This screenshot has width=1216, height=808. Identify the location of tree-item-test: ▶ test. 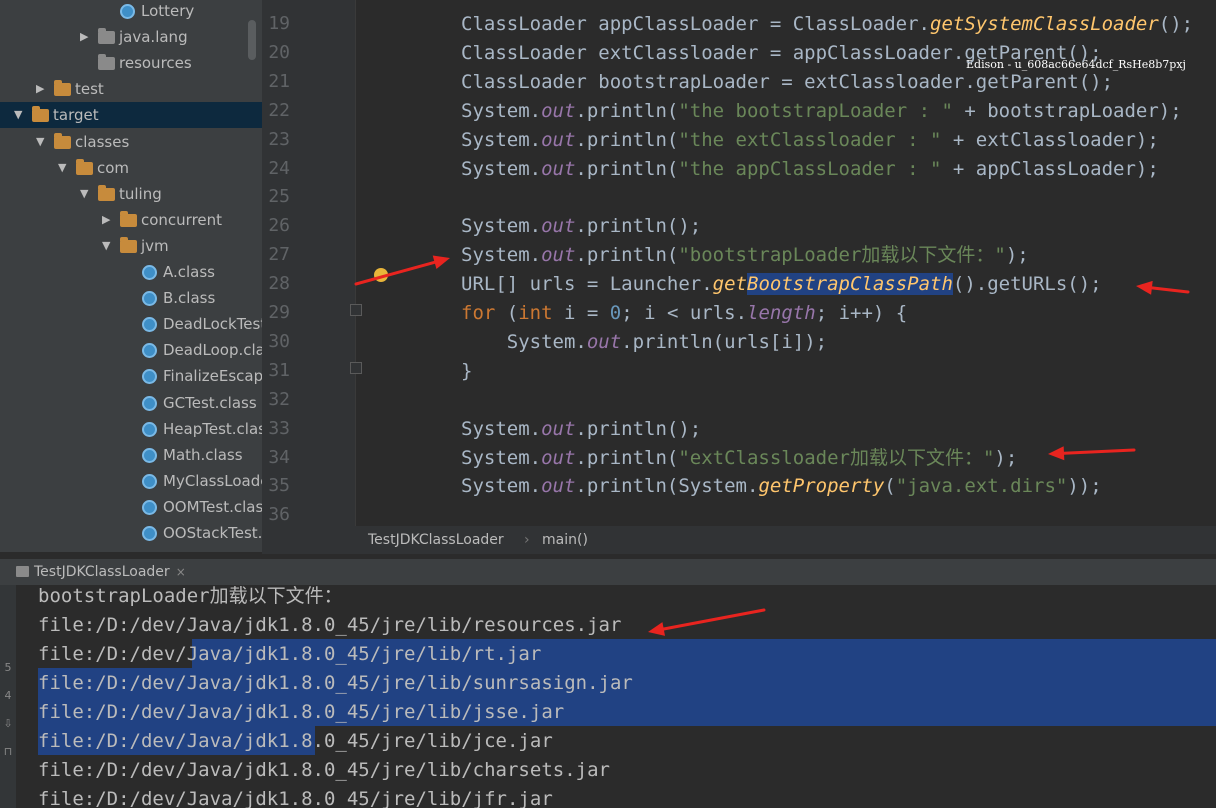
(131, 89).